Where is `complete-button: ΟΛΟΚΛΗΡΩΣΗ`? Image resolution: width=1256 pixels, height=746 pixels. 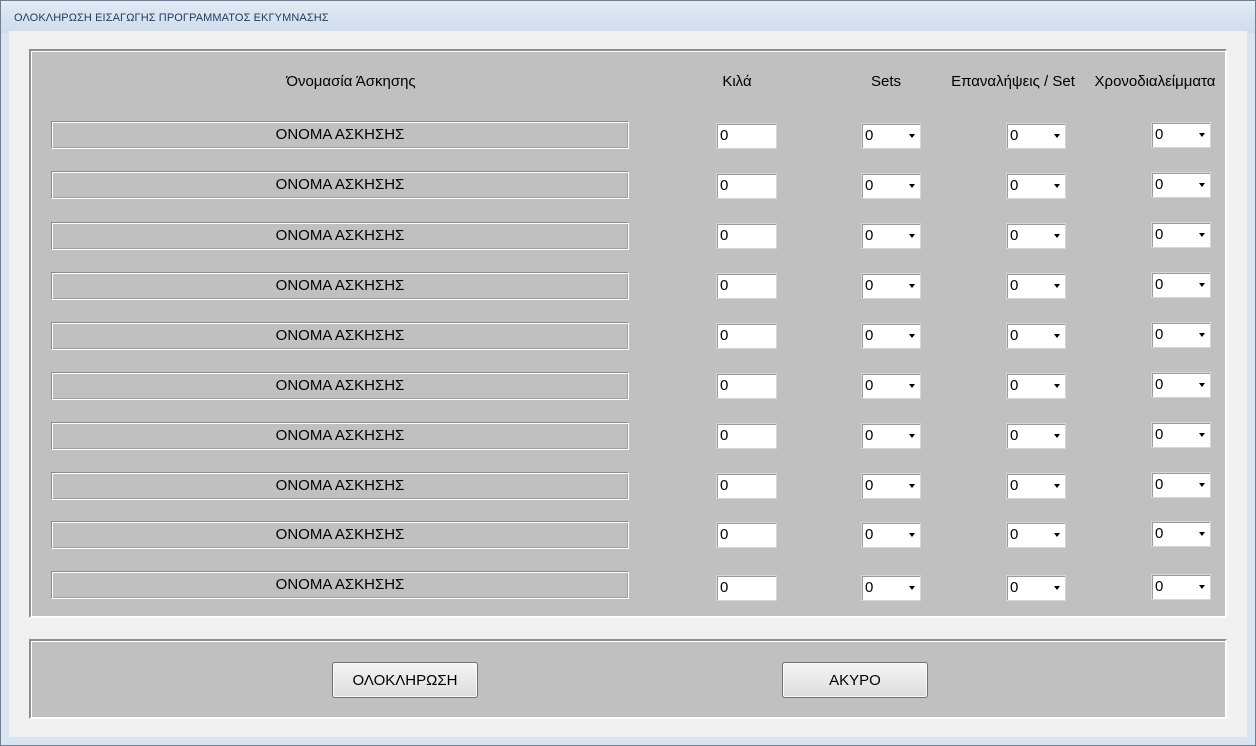
complete-button: ΟΛΟΚΛΗΡΩΣΗ is located at coordinates (405, 680).